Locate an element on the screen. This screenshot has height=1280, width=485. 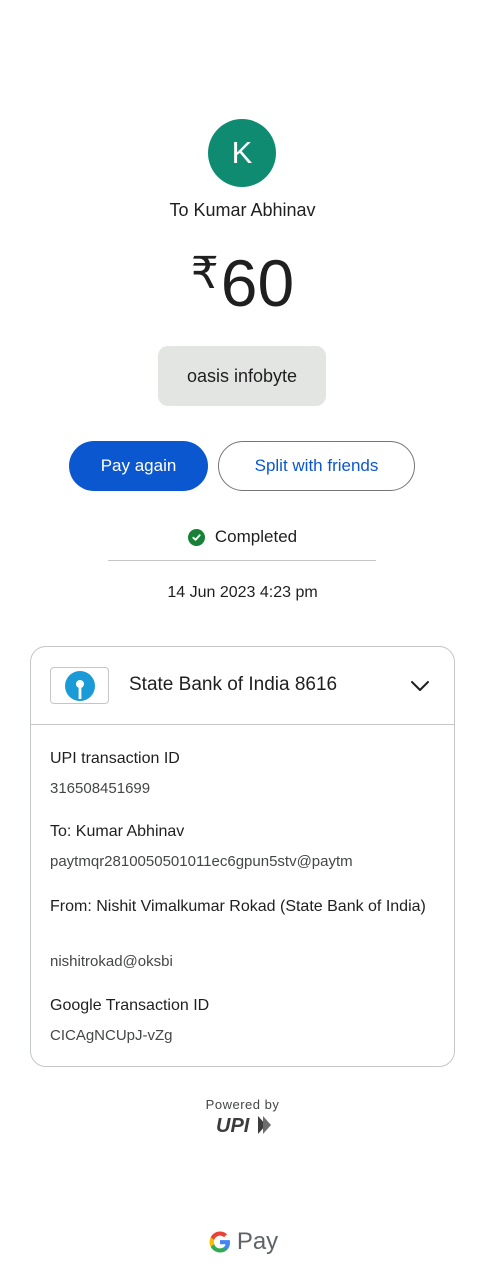
pay-again-button: Pay again is located at coordinates (138, 466).